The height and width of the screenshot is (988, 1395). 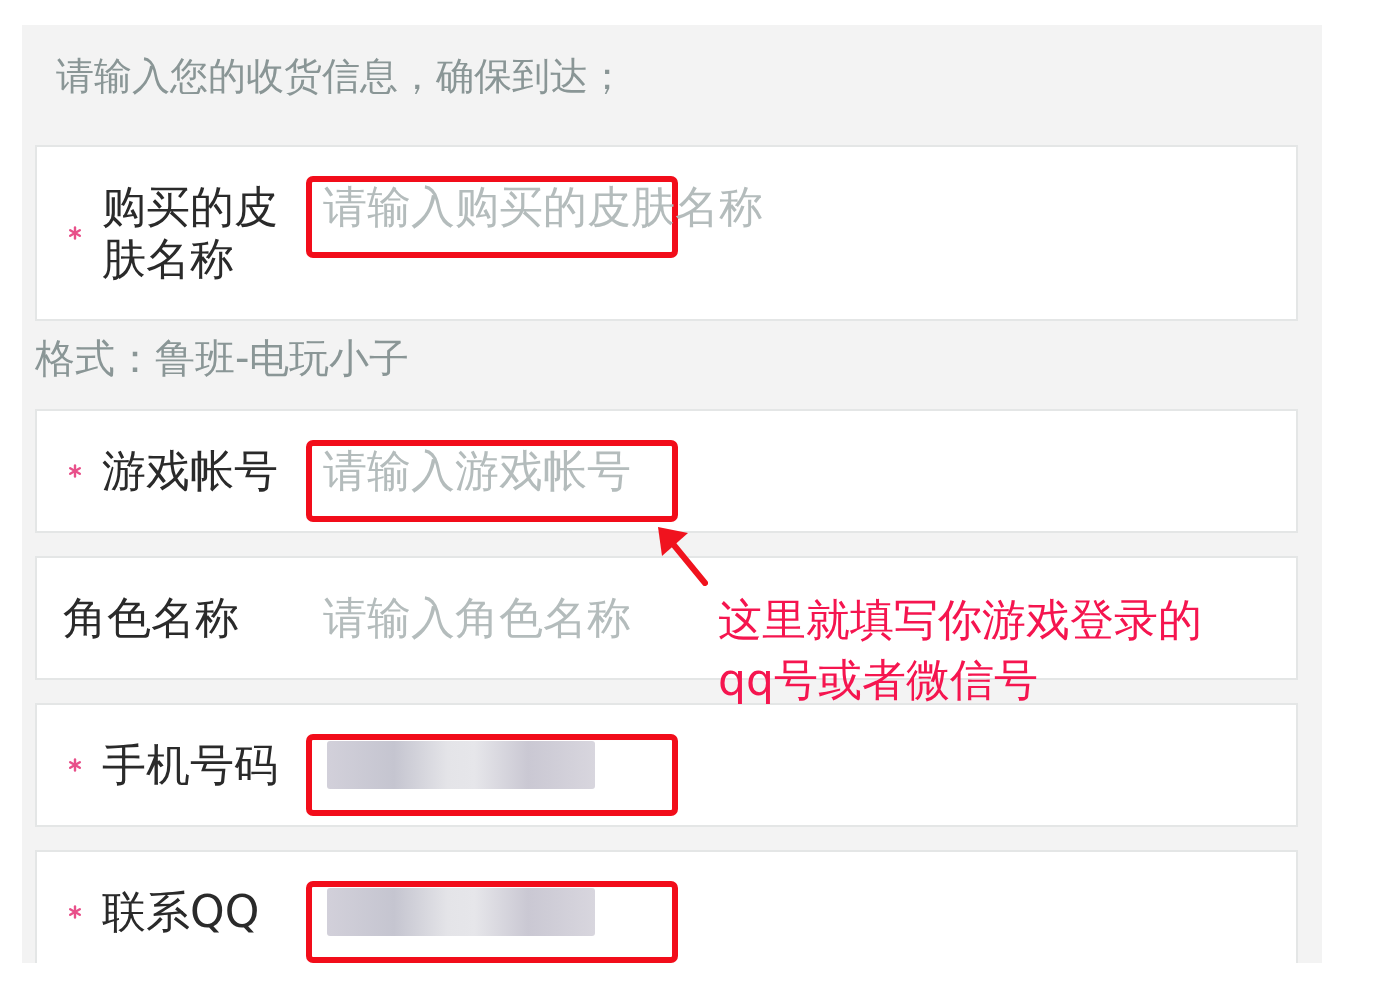 I want to click on annotation-note: 这里就填写你游戏登录的qq号或者微信号, so click(x=960, y=650).